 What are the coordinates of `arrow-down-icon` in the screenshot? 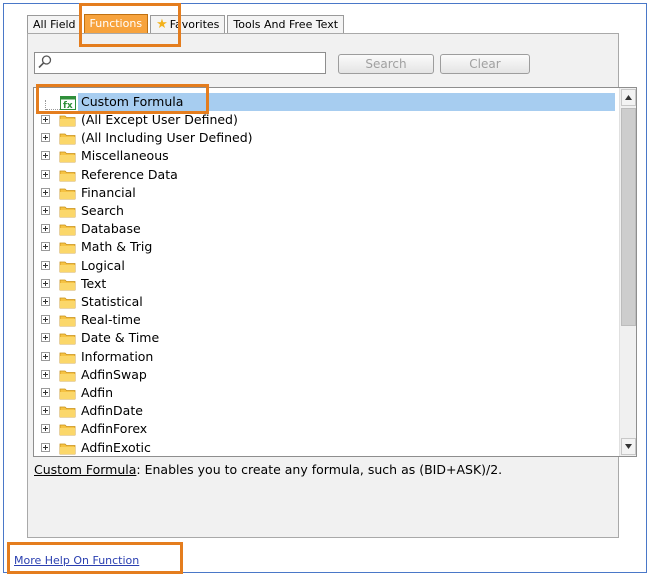 It's located at (628, 446).